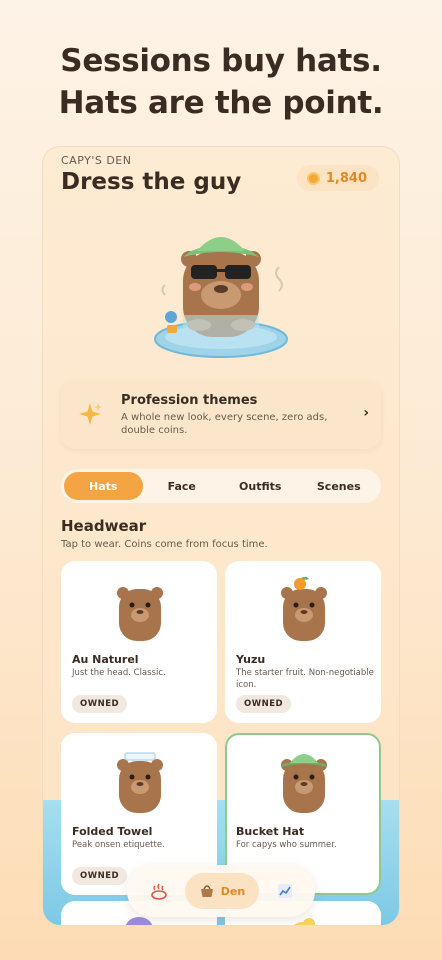 The height and width of the screenshot is (960, 442). I want to click on capybara-bucket-hat-icon, so click(304, 783).